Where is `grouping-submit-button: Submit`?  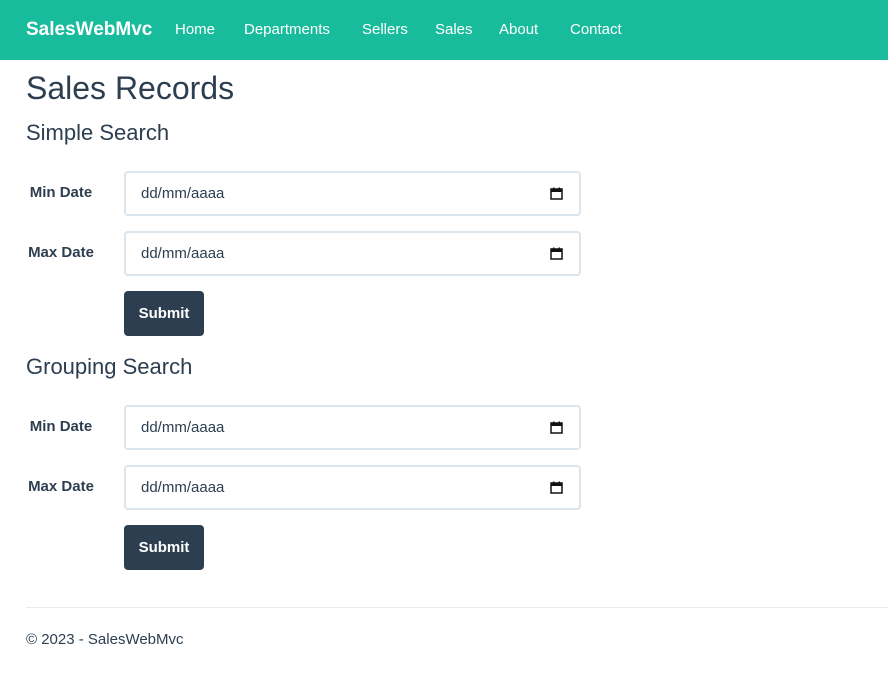
grouping-submit-button: Submit is located at coordinates (164, 547).